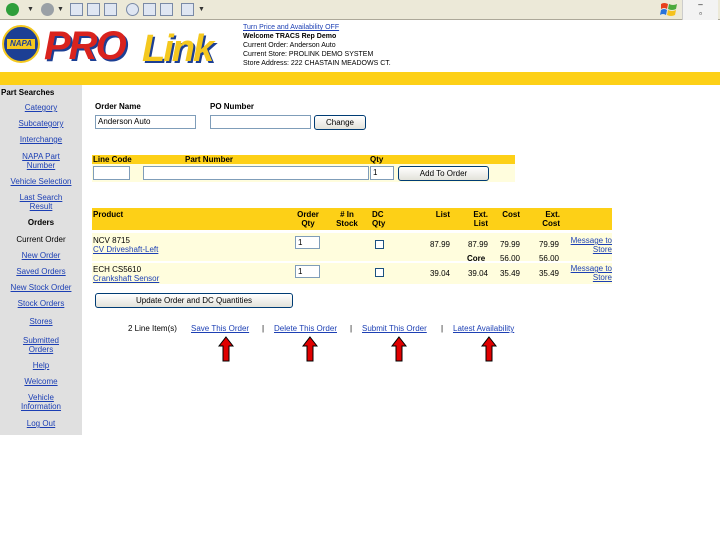 Image resolution: width=720 pixels, height=540 pixels. What do you see at coordinates (232, 106) in the screenshot?
I see `po-number-label: PO Number` at bounding box center [232, 106].